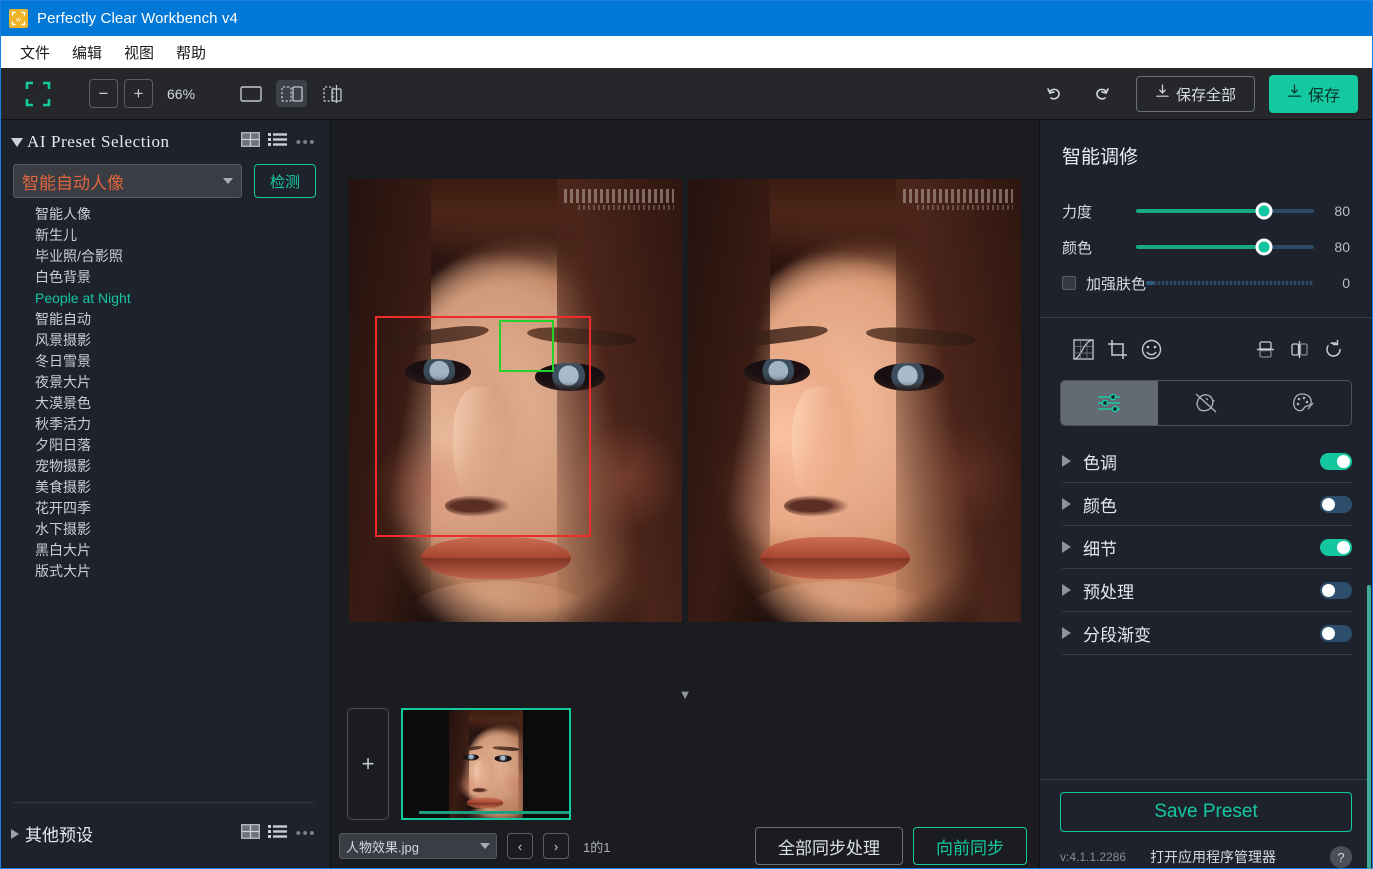  Describe the element at coordinates (182, 340) in the screenshot. I see `preset-item: 风景摄影` at that location.